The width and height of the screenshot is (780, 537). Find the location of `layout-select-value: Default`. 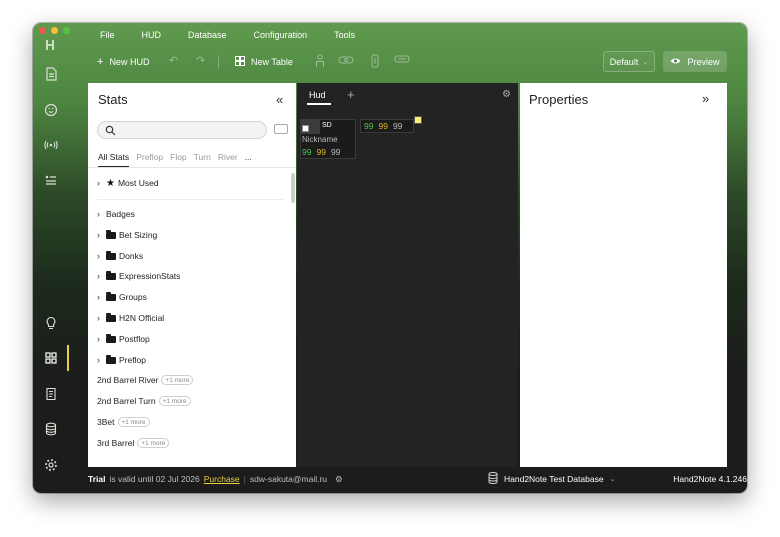

layout-select-value: Default is located at coordinates (624, 61).